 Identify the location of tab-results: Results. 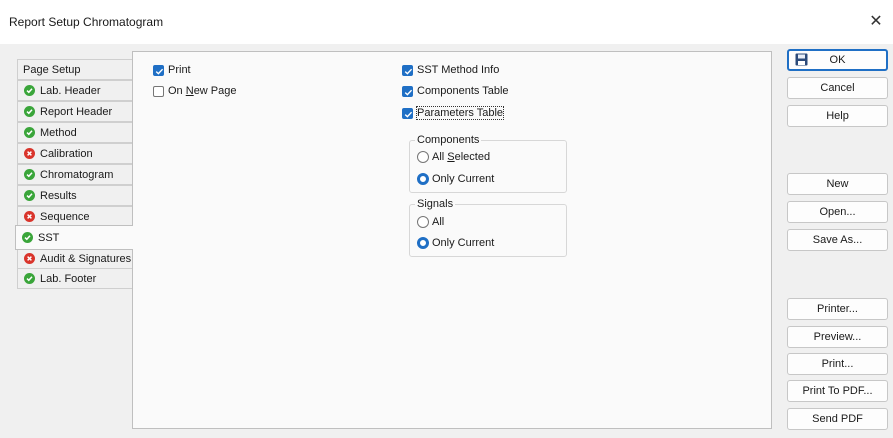
(75, 195).